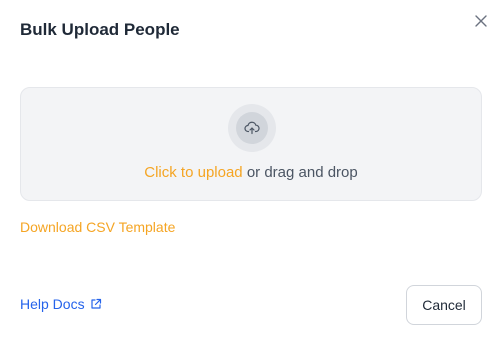 This screenshot has height=345, width=504. I want to click on help-docs-link: Help Docs, so click(61, 304).